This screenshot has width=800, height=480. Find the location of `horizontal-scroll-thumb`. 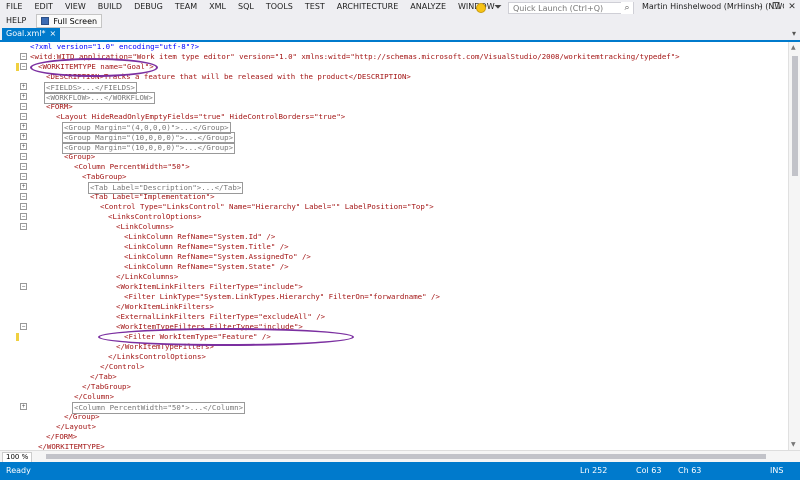

horizontal-scroll-thumb is located at coordinates (406, 456).